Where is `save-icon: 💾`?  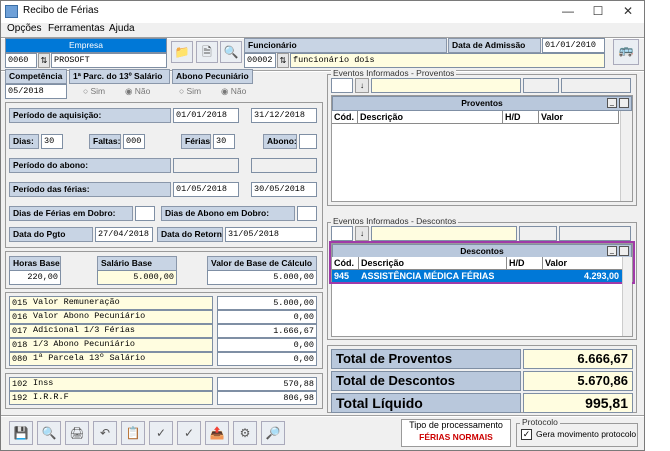 save-icon: 💾 is located at coordinates (21, 433).